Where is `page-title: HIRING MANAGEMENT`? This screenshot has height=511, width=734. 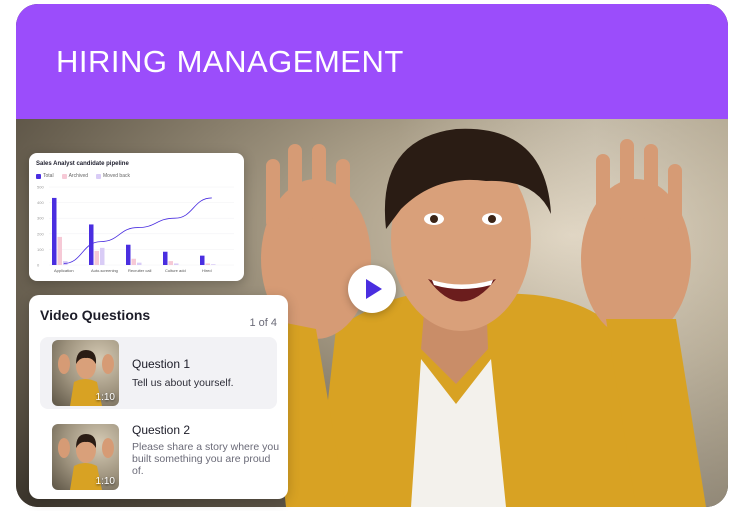
page-title: HIRING MANAGEMENT is located at coordinates (230, 61).